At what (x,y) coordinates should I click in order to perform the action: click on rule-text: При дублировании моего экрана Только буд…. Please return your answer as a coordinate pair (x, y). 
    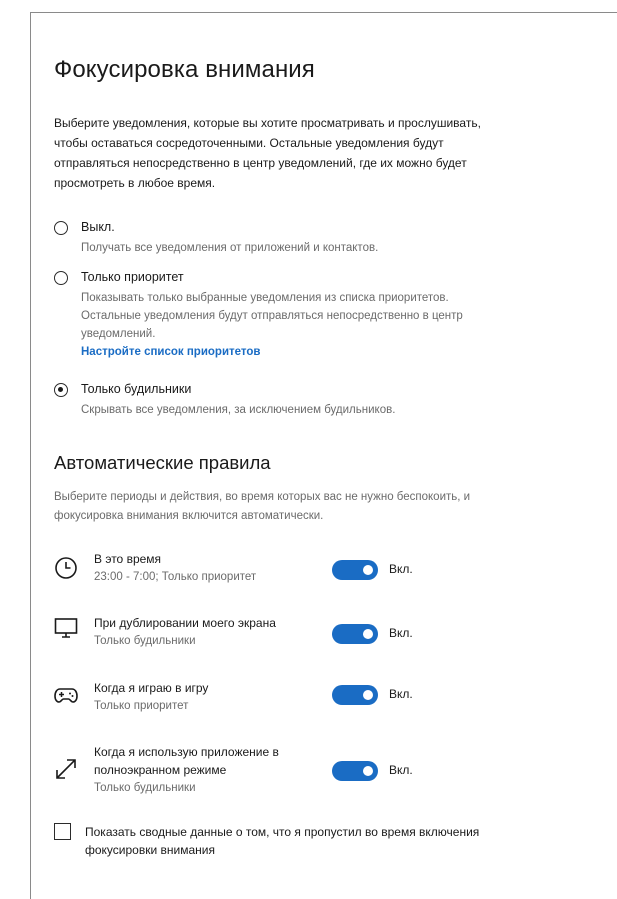
    Looking at the image, I should click on (209, 632).